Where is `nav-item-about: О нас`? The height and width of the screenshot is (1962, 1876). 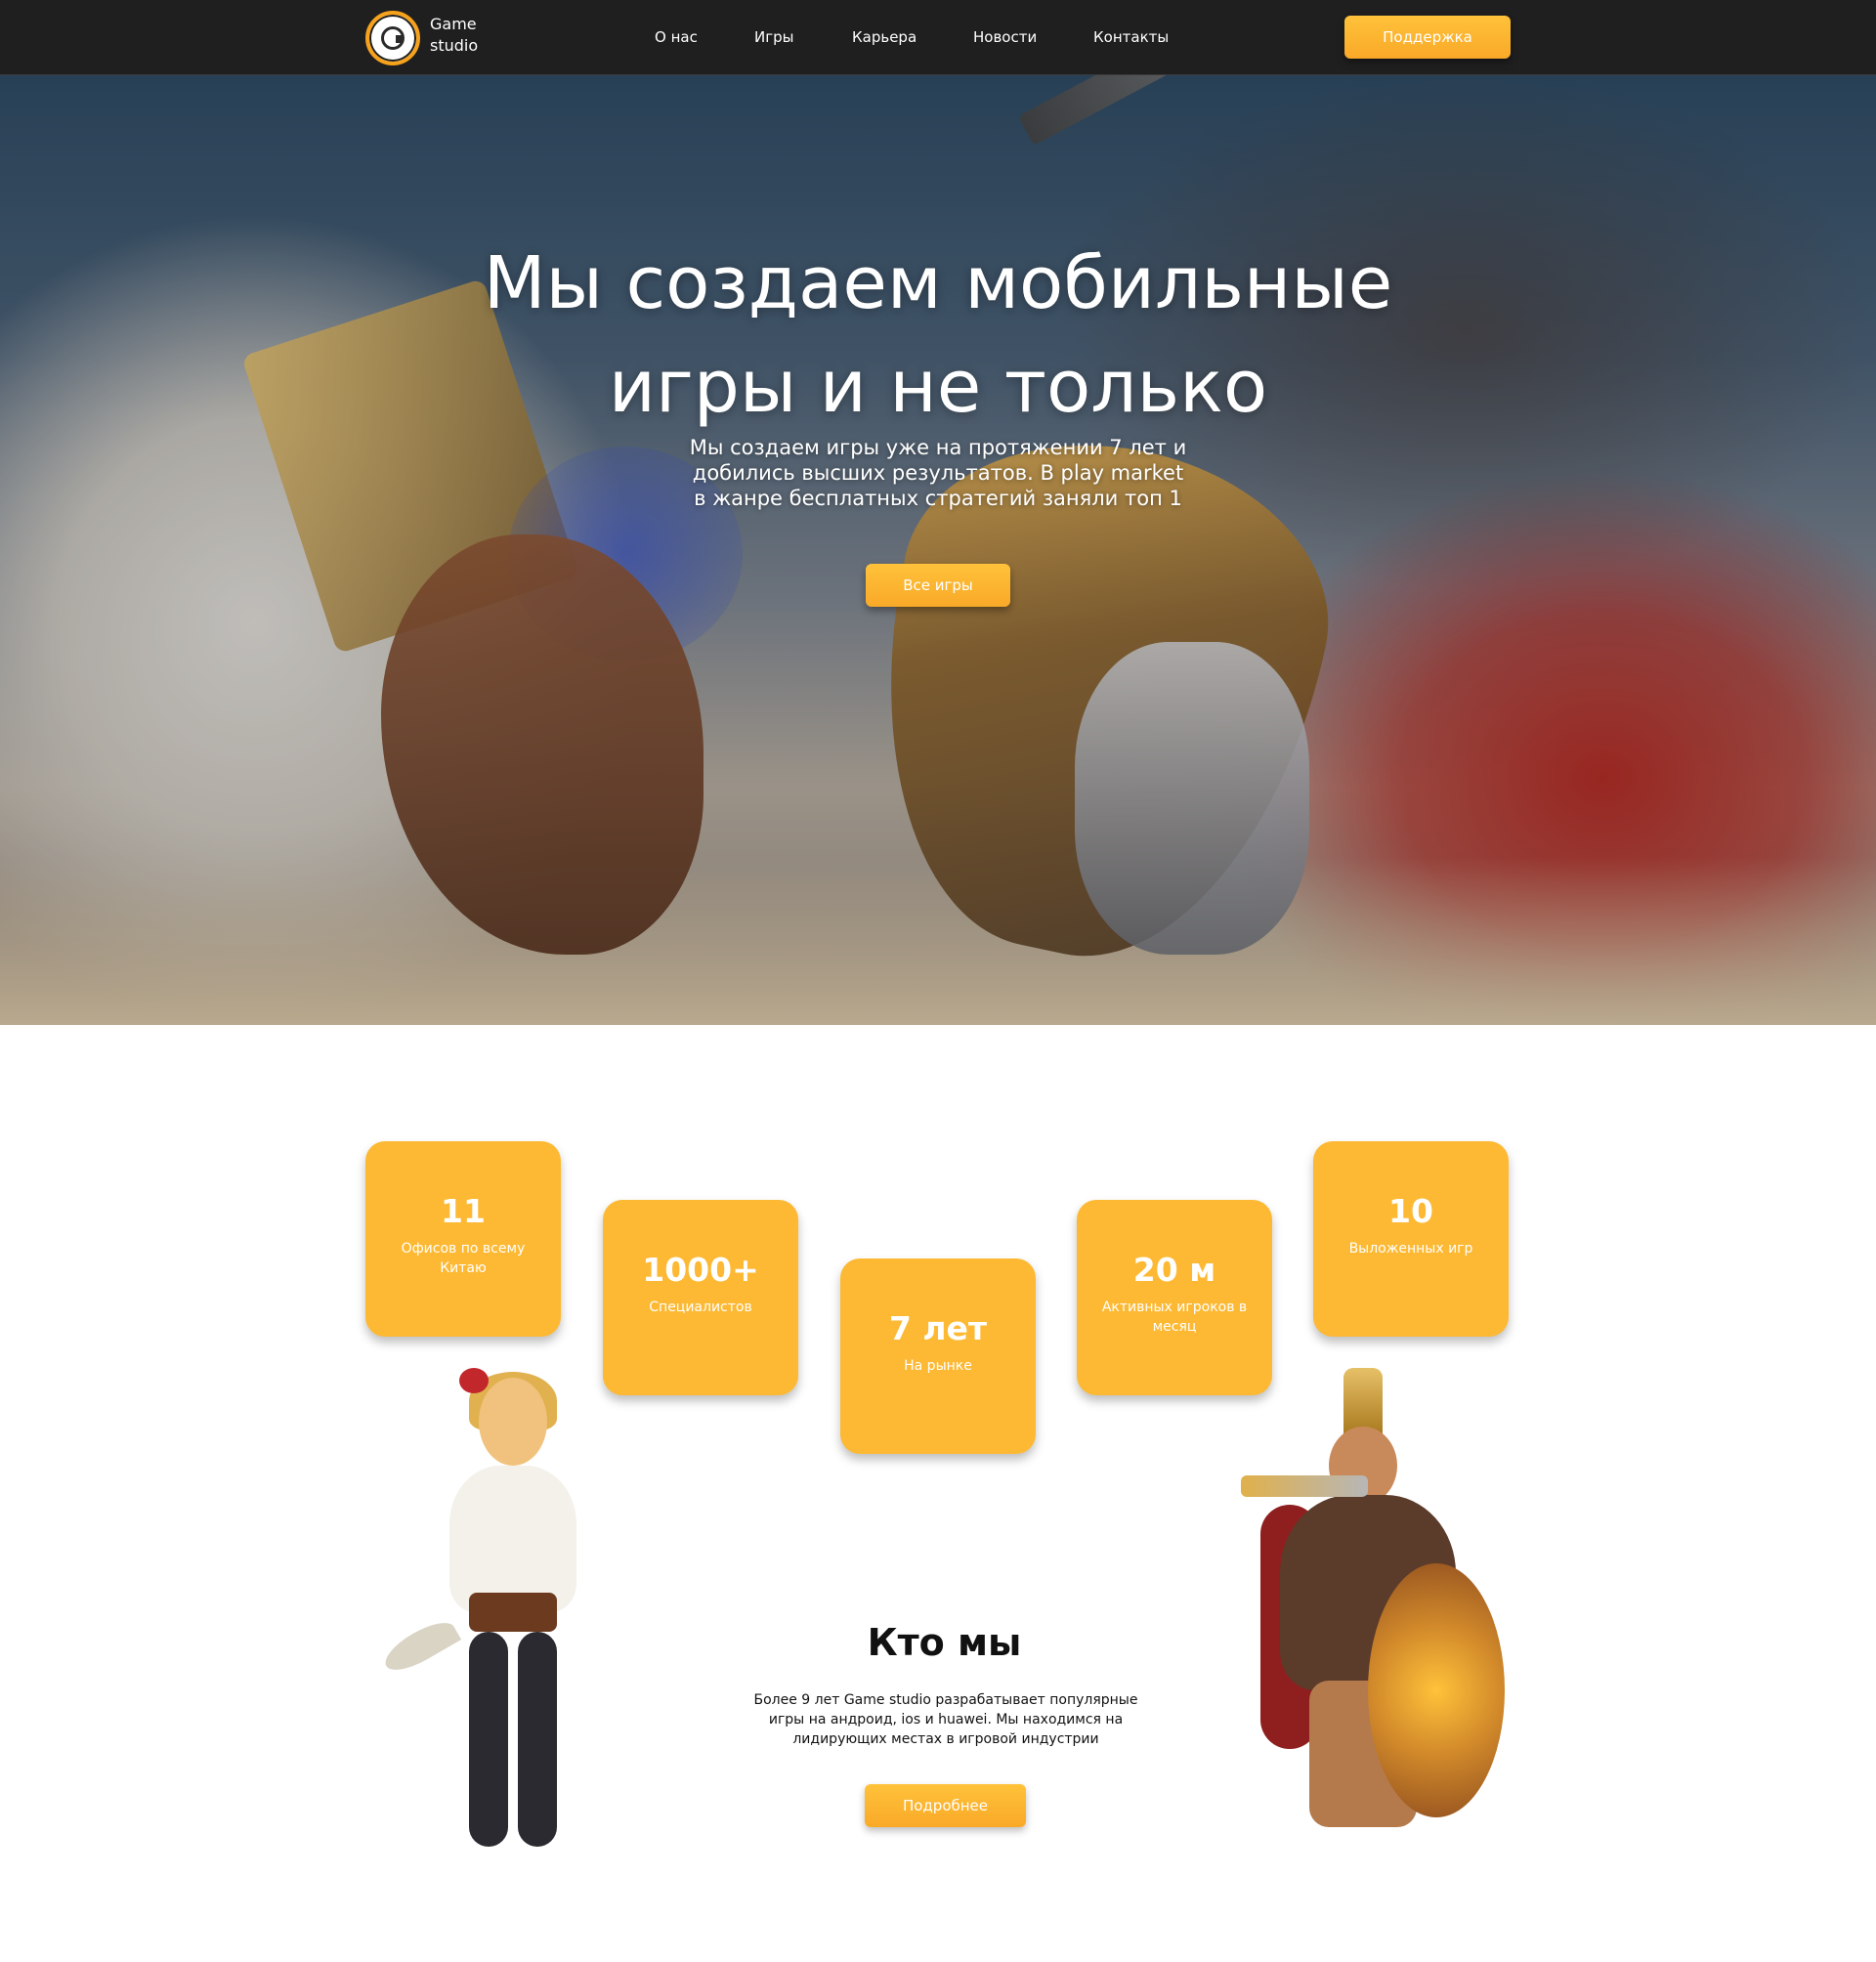 nav-item-about: О нас is located at coordinates (676, 37).